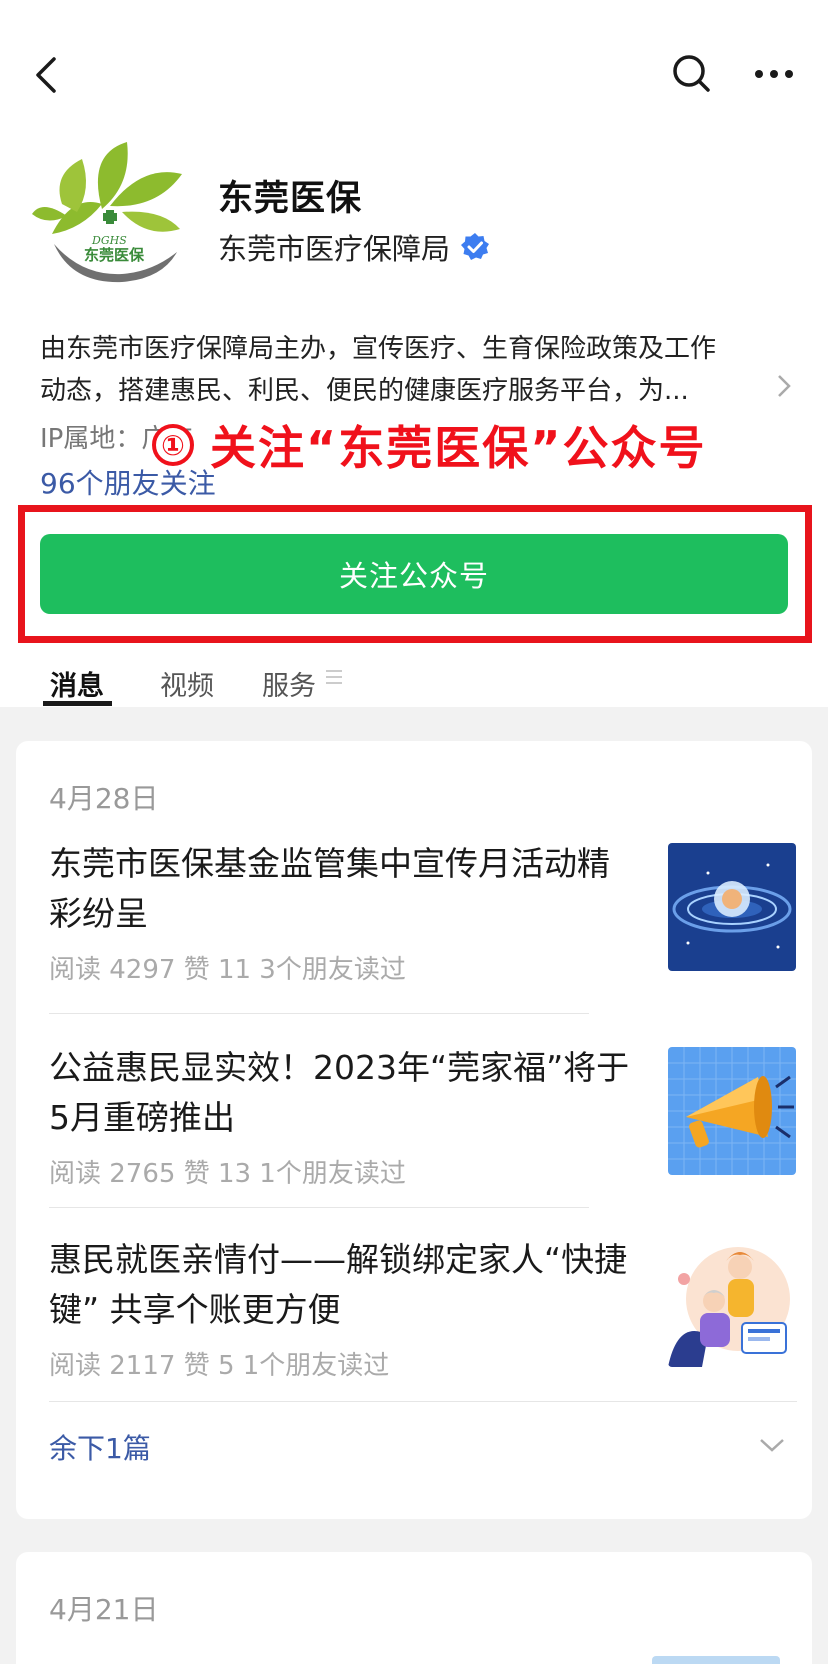 The width and height of the screenshot is (828, 1664). I want to click on account-name: 东莞医保, so click(290, 199).